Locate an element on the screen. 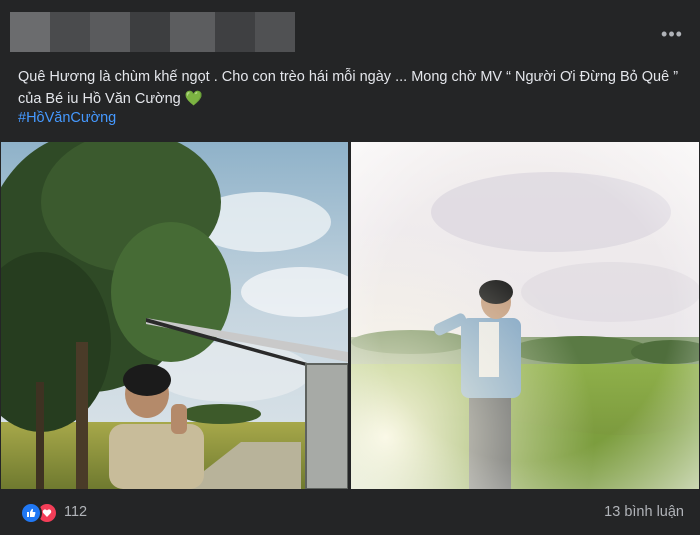 The image size is (700, 535). hashtag-link: #HồVănCường is located at coordinates (67, 118).